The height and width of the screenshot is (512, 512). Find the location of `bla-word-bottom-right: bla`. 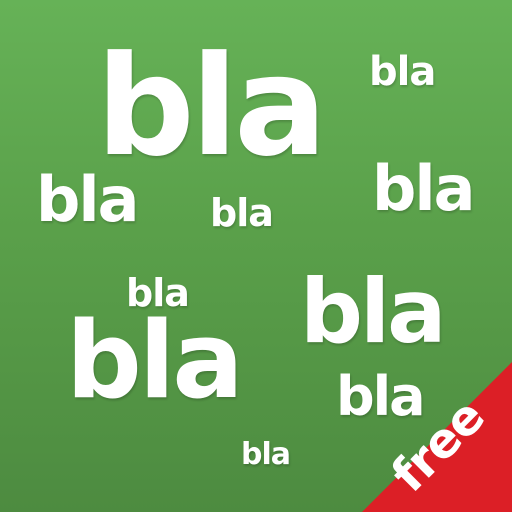

bla-word-bottom-right: bla is located at coordinates (381, 396).